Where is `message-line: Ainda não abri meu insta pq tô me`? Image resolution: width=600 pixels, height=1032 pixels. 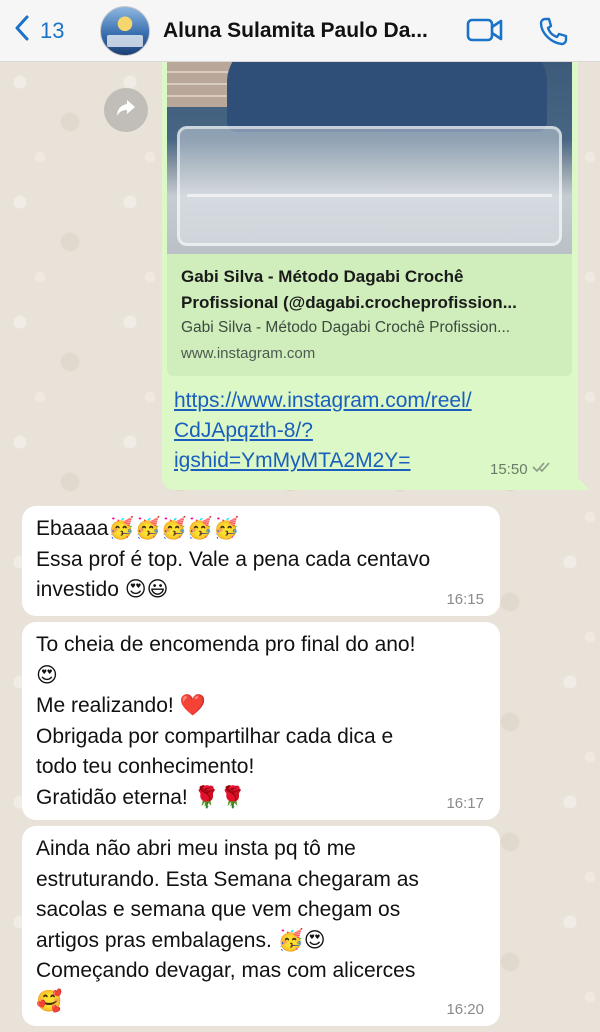 message-line: Ainda não abri meu insta pq tô me is located at coordinates (196, 848).